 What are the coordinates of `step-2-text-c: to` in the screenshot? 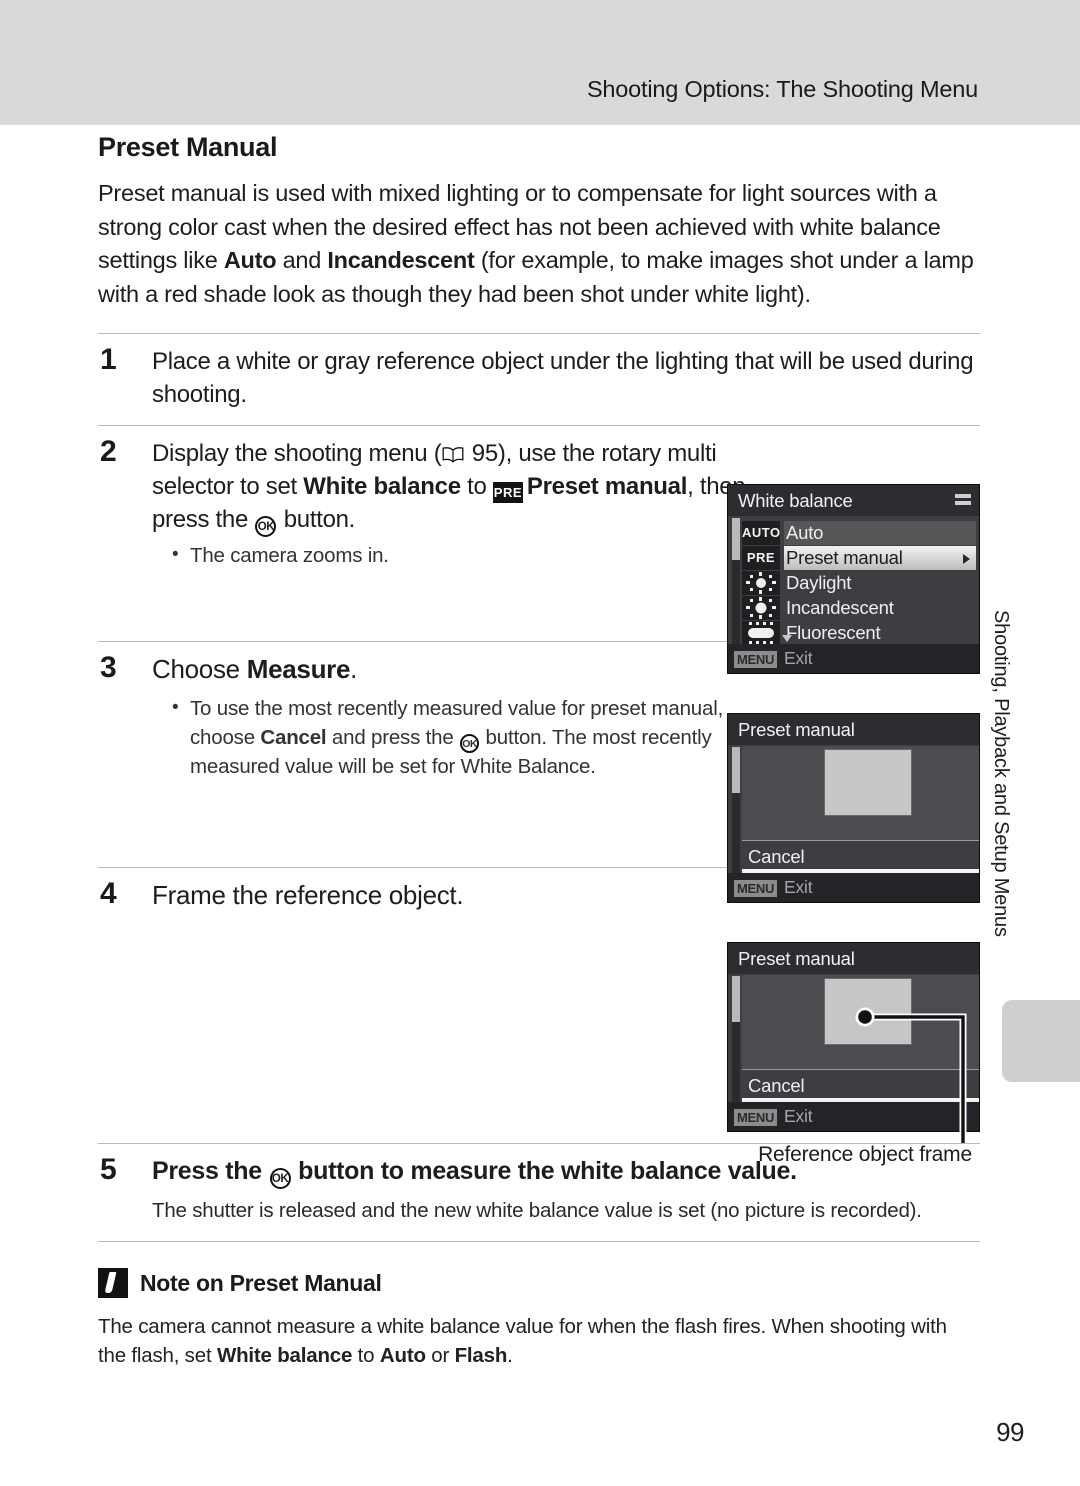 It's located at (476, 486).